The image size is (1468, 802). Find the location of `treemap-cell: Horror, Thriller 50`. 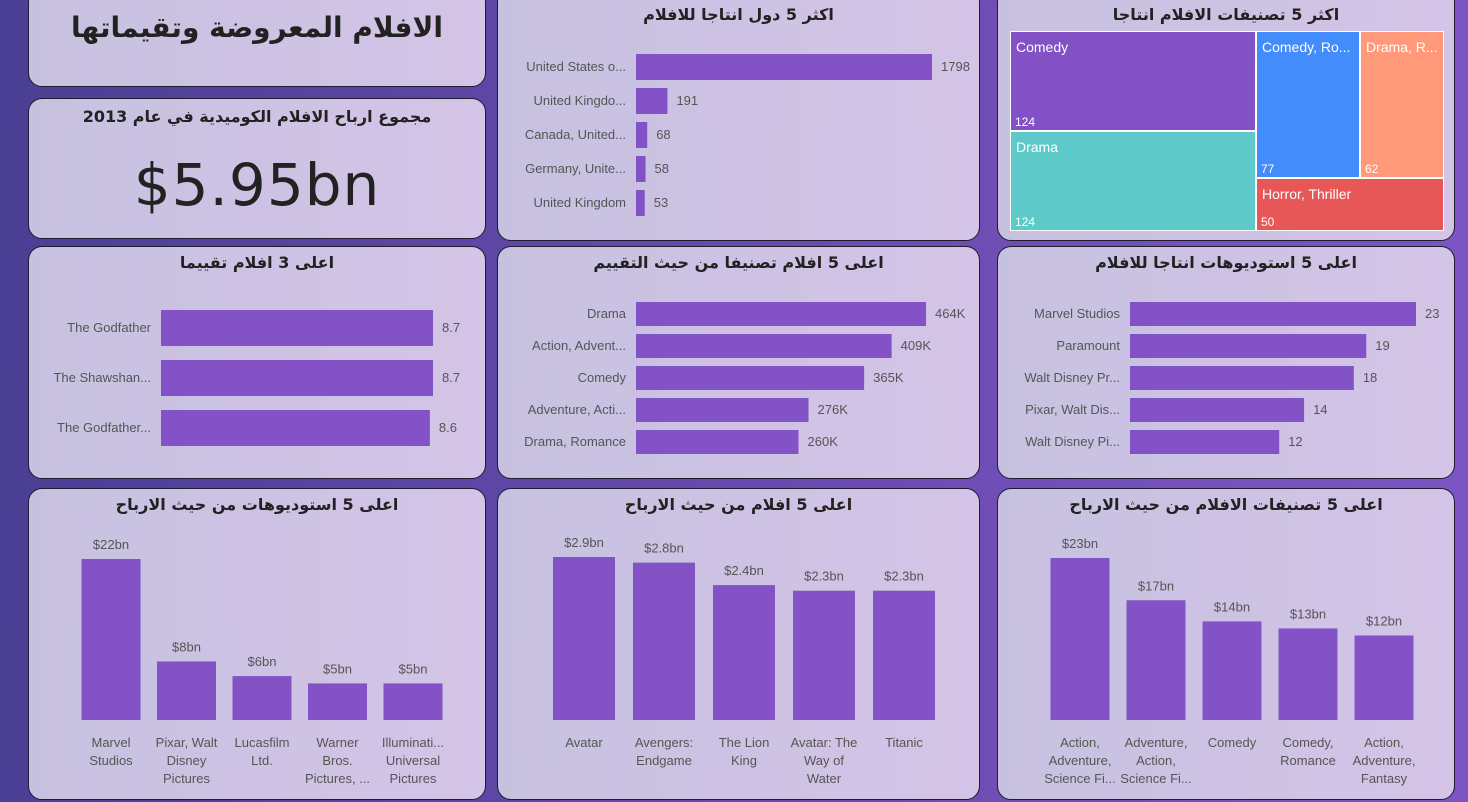

treemap-cell: Horror, Thriller 50 is located at coordinates (1350, 204).